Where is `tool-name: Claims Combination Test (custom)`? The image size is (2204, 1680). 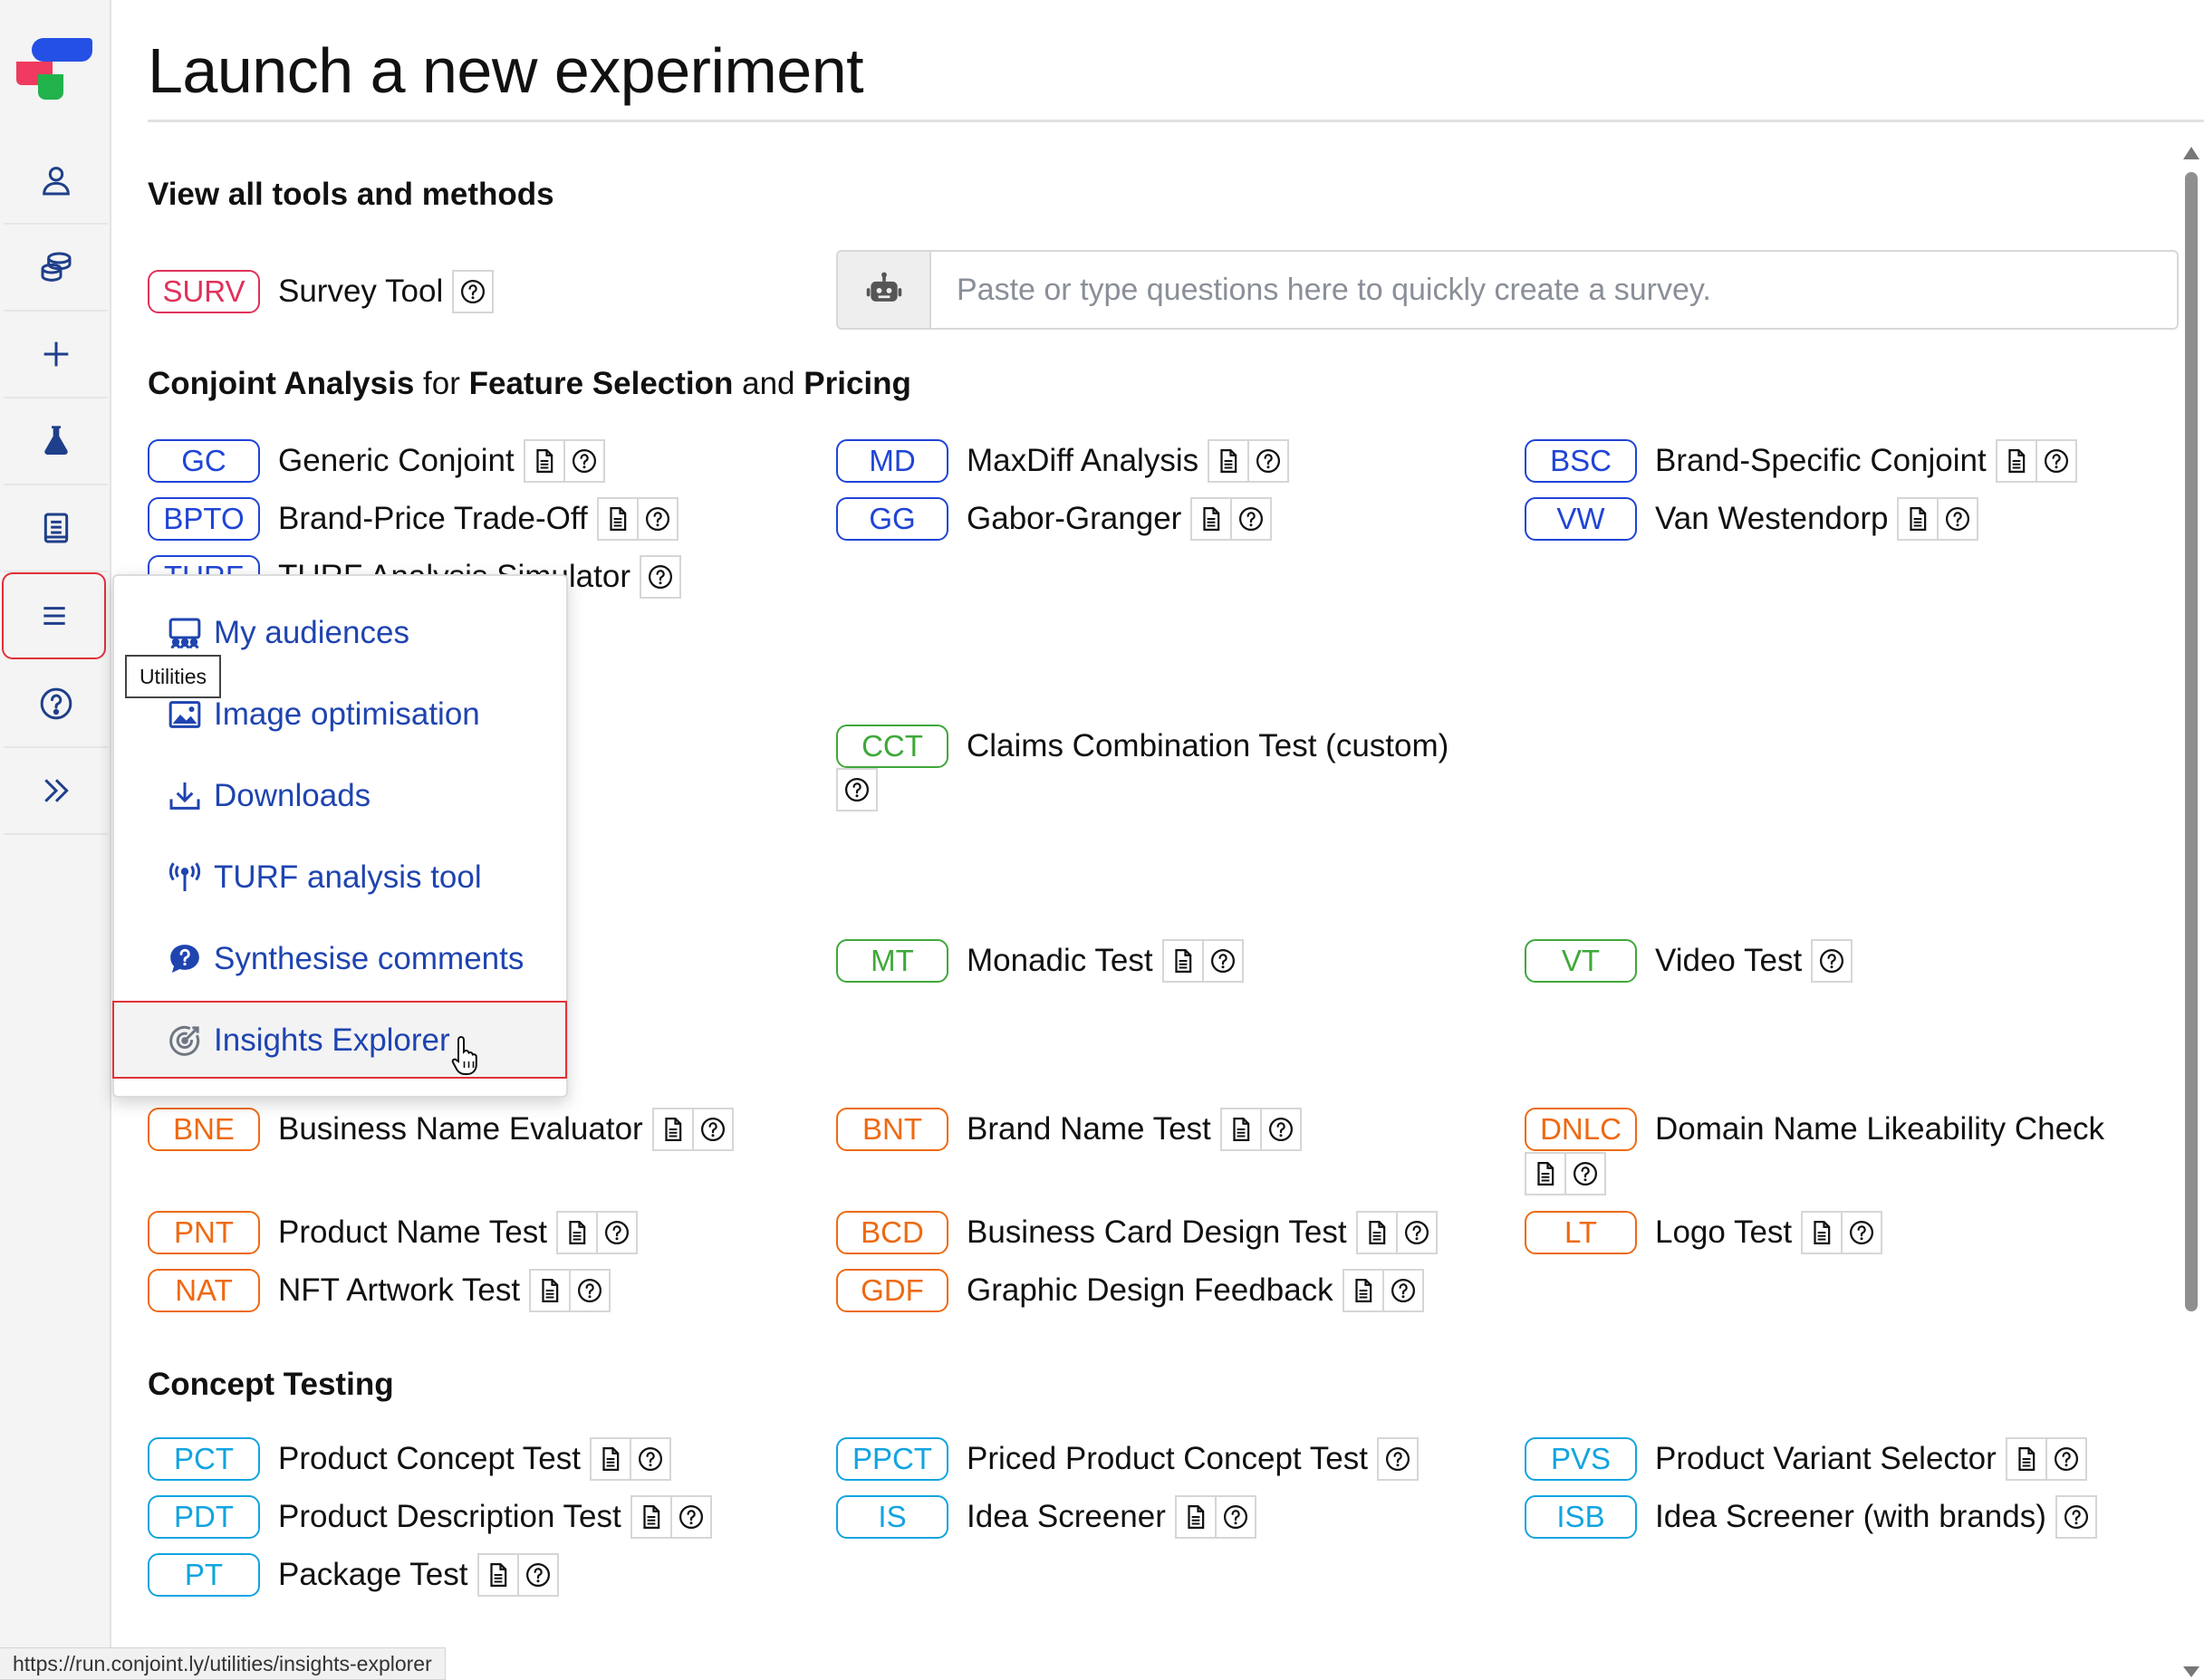
tool-name: Claims Combination Test (custom) is located at coordinates (1207, 746).